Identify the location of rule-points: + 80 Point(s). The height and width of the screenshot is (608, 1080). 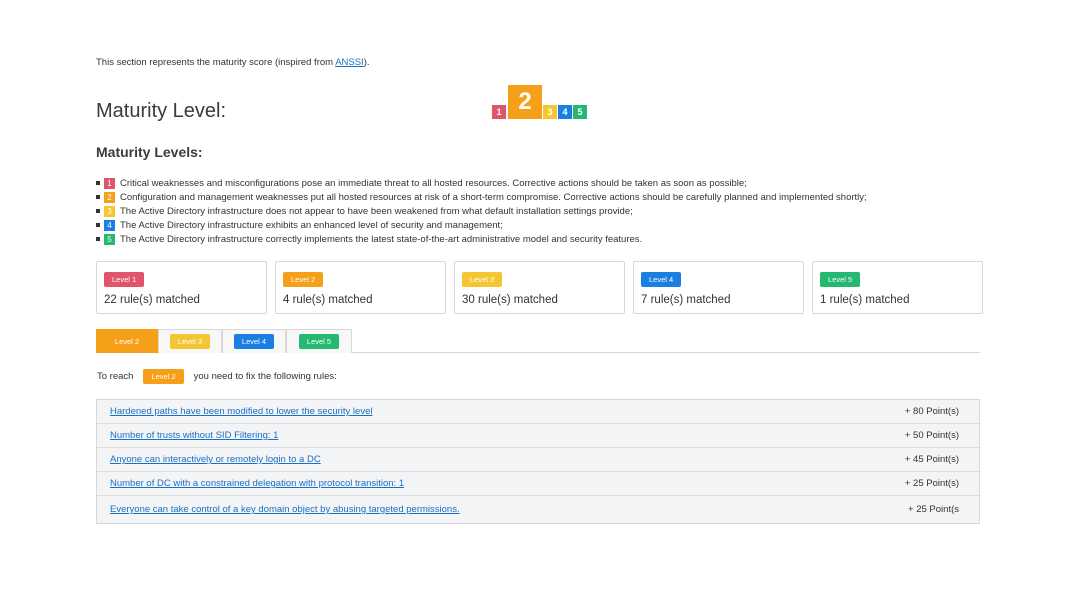
(931, 411).